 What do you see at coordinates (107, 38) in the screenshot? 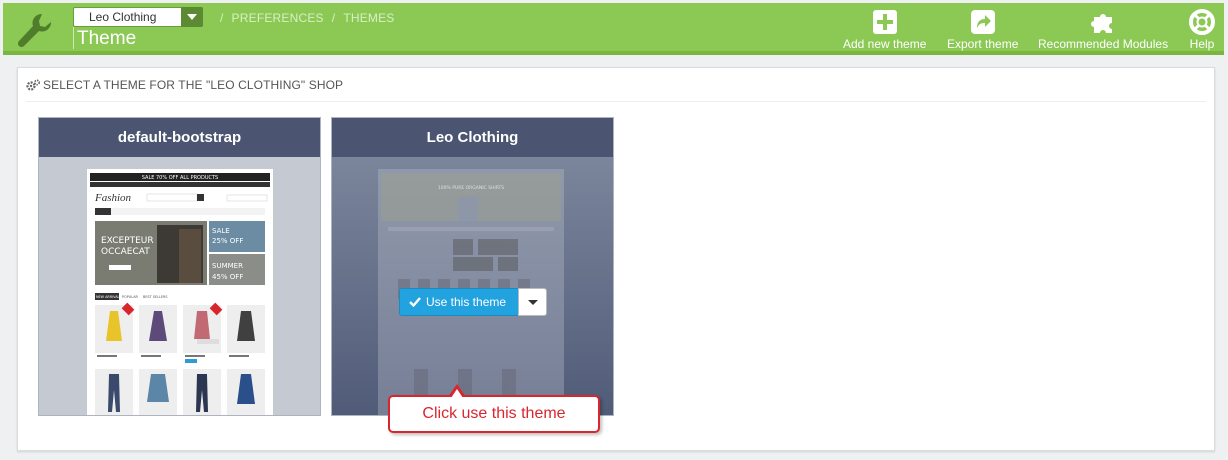
I see `page-title: Theme` at bounding box center [107, 38].